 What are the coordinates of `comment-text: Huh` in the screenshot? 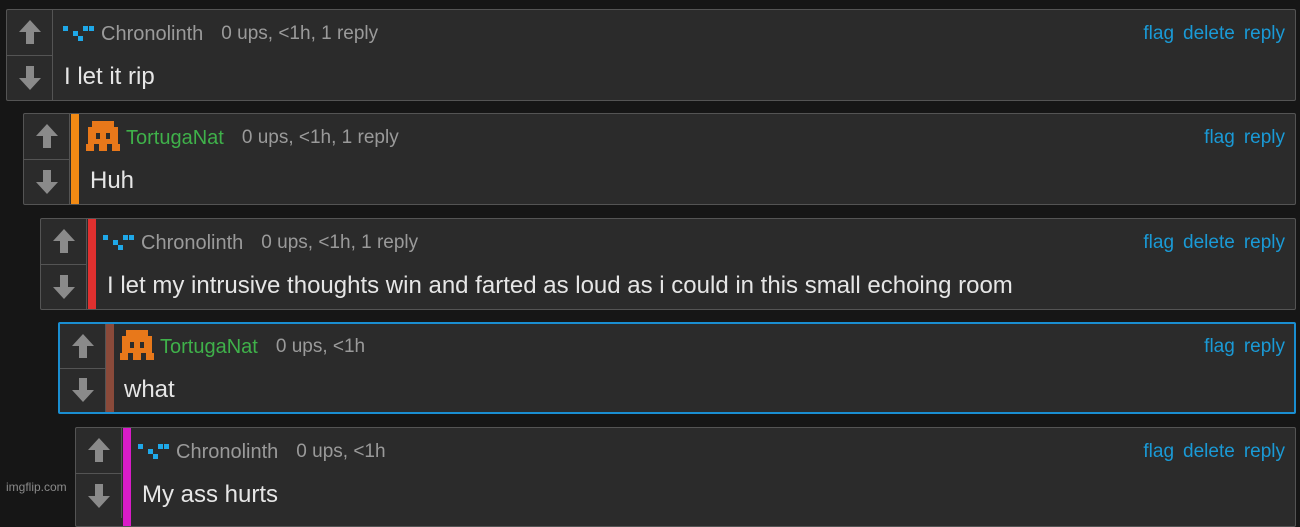 It's located at (112, 180).